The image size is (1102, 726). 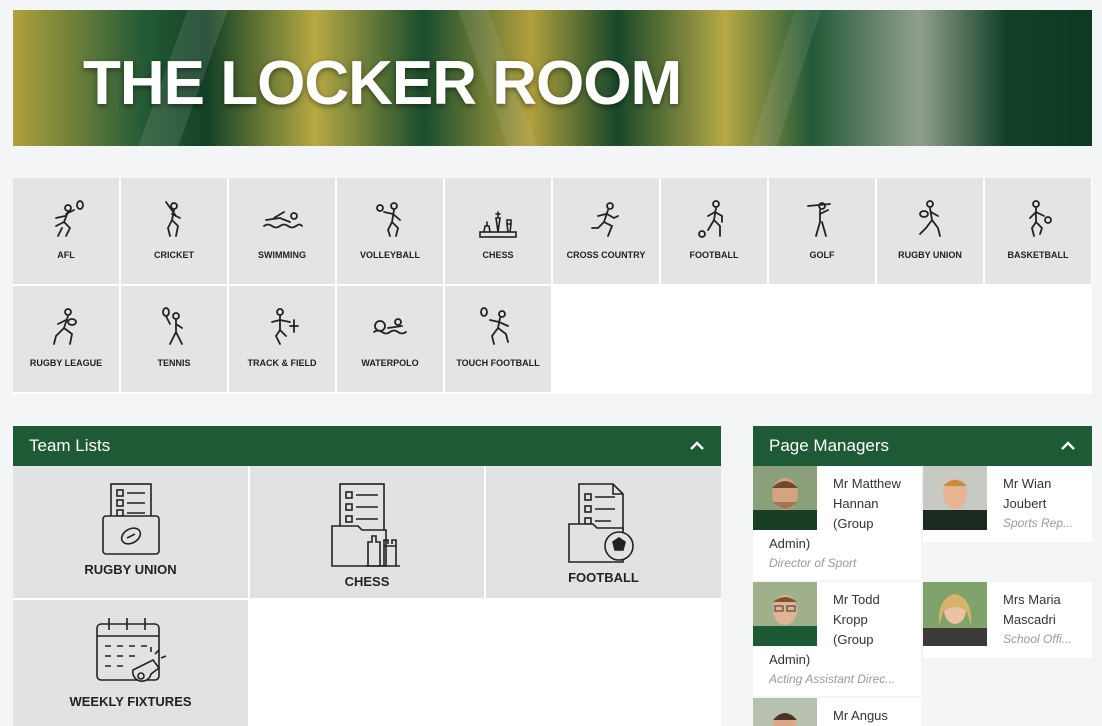 What do you see at coordinates (850, 619) in the screenshot?
I see `manager-name-line: Kropp` at bounding box center [850, 619].